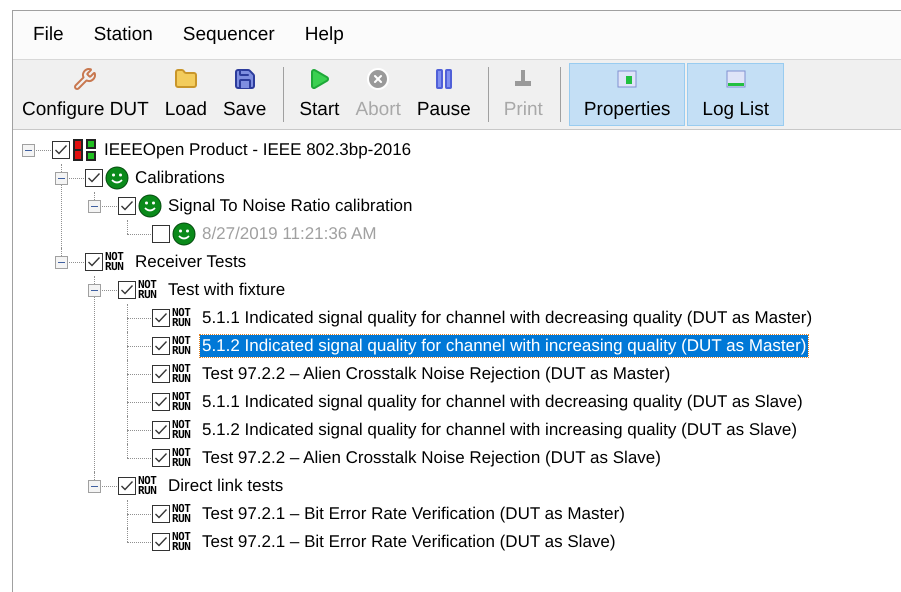  What do you see at coordinates (227, 290) in the screenshot?
I see `tree-item: Test with fixture` at bounding box center [227, 290].